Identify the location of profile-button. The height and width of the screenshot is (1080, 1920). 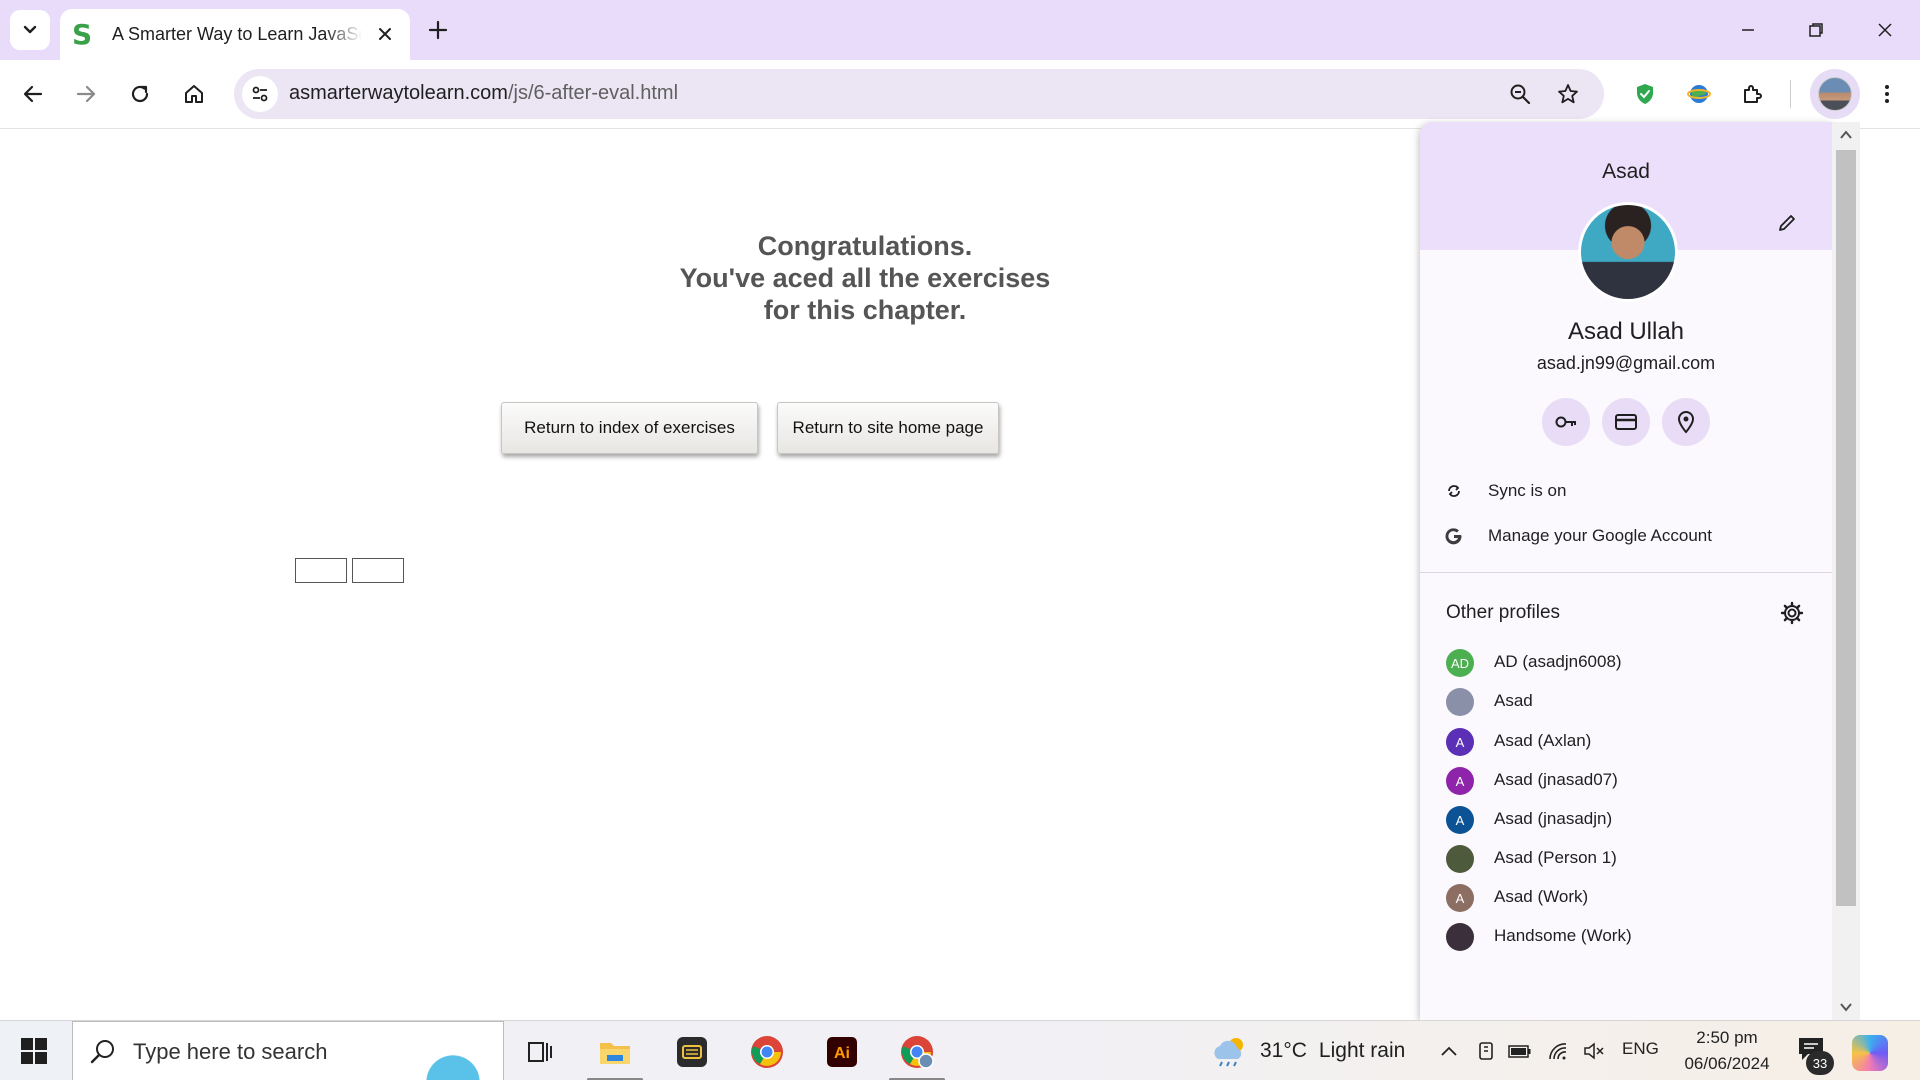
(1835, 94).